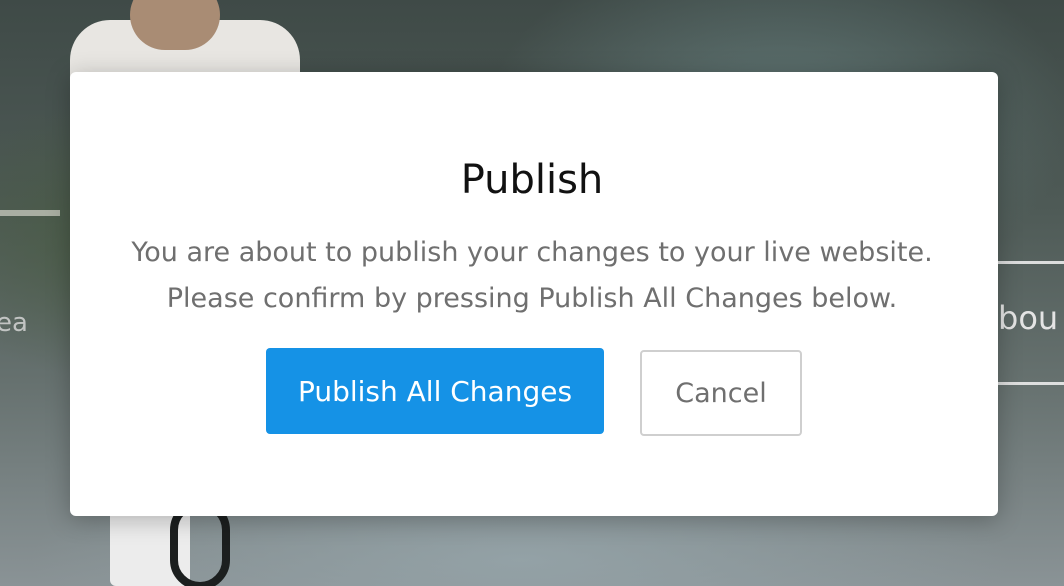 This screenshot has width=1064, height=586. I want to click on cancel-button: Cancel, so click(721, 393).